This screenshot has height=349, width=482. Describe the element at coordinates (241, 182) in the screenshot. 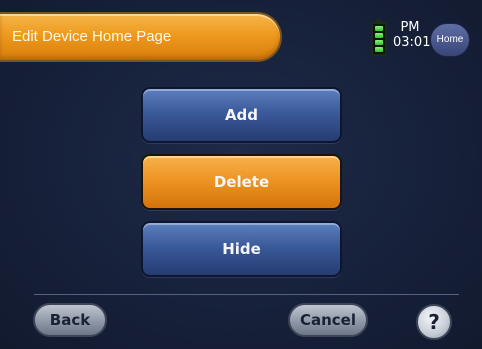

I see `delete-button: Delete` at that location.